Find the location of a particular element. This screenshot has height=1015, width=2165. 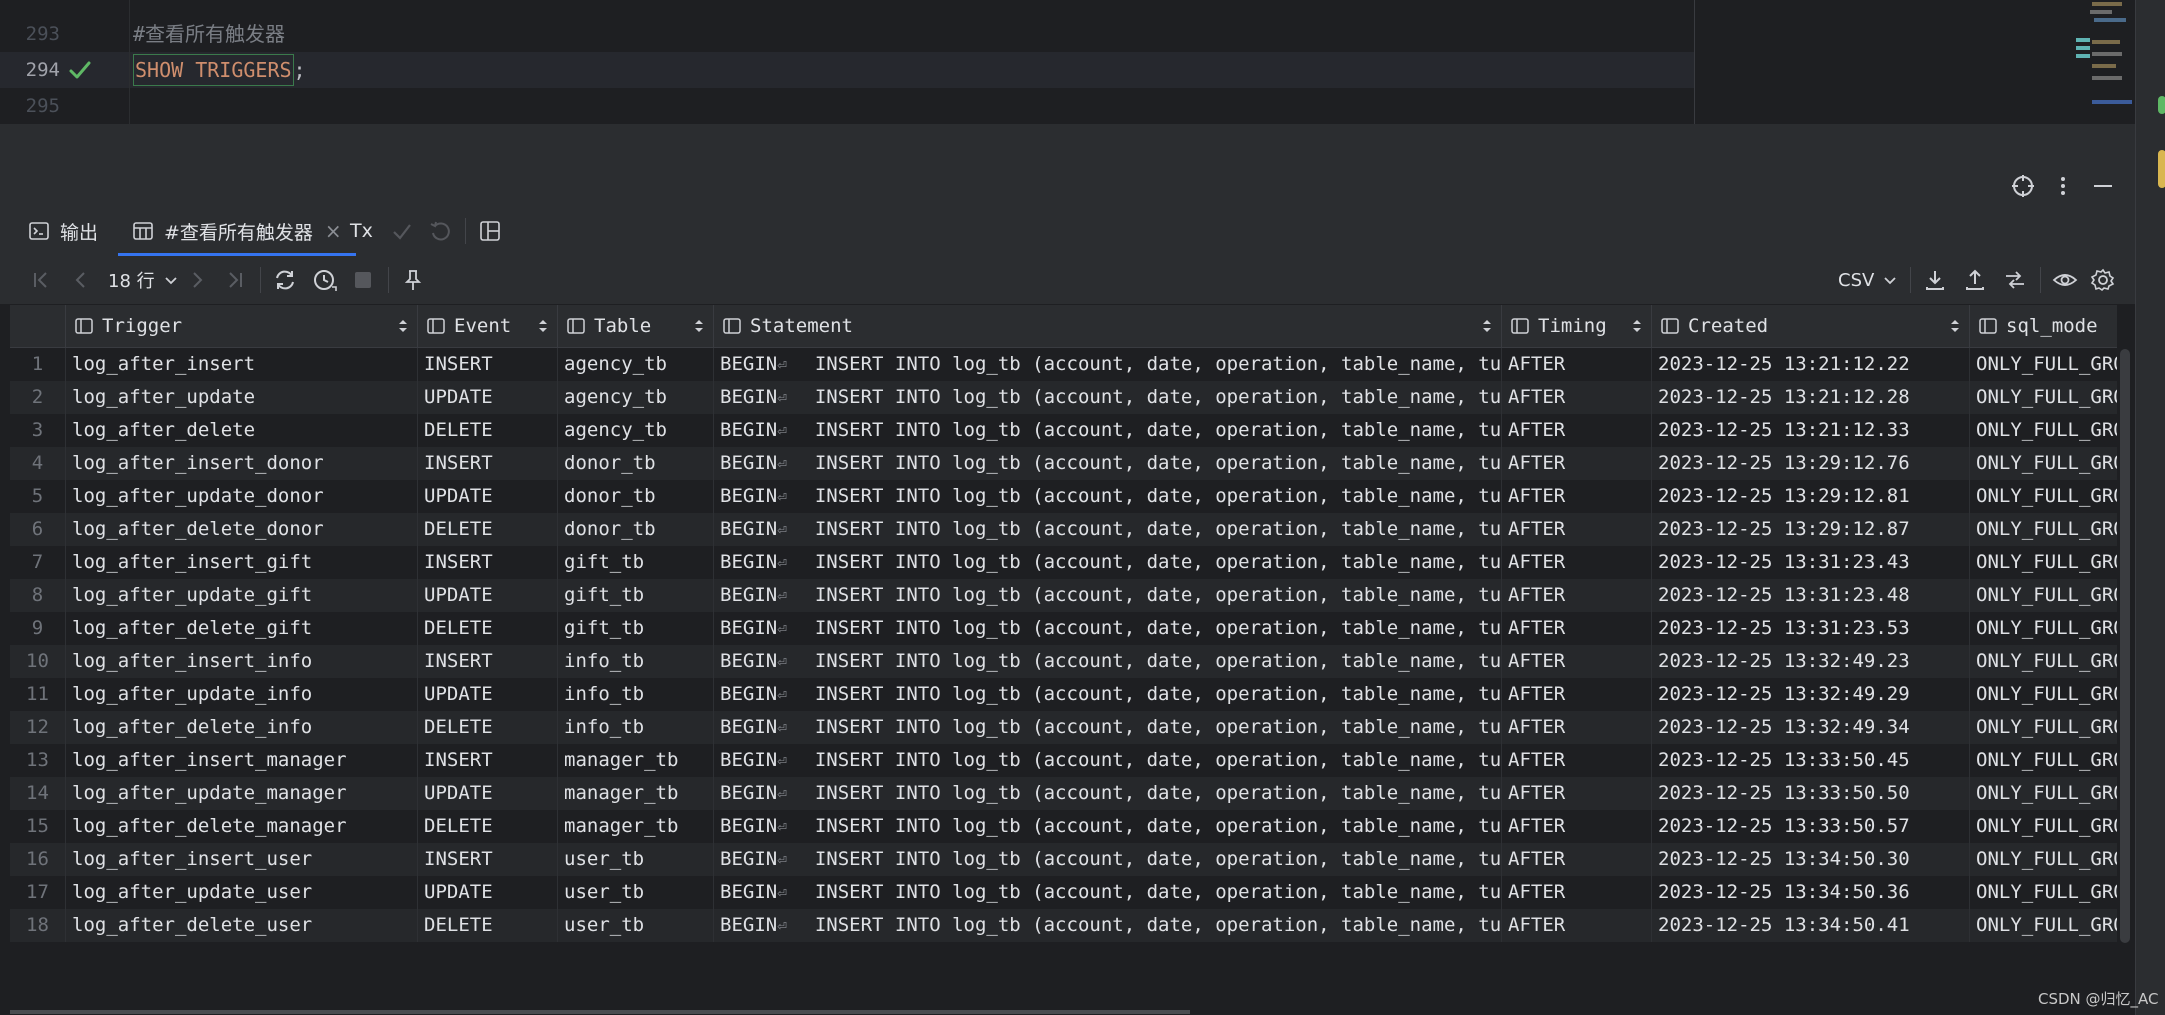

transaction-mode-button: Tx is located at coordinates (361, 231).